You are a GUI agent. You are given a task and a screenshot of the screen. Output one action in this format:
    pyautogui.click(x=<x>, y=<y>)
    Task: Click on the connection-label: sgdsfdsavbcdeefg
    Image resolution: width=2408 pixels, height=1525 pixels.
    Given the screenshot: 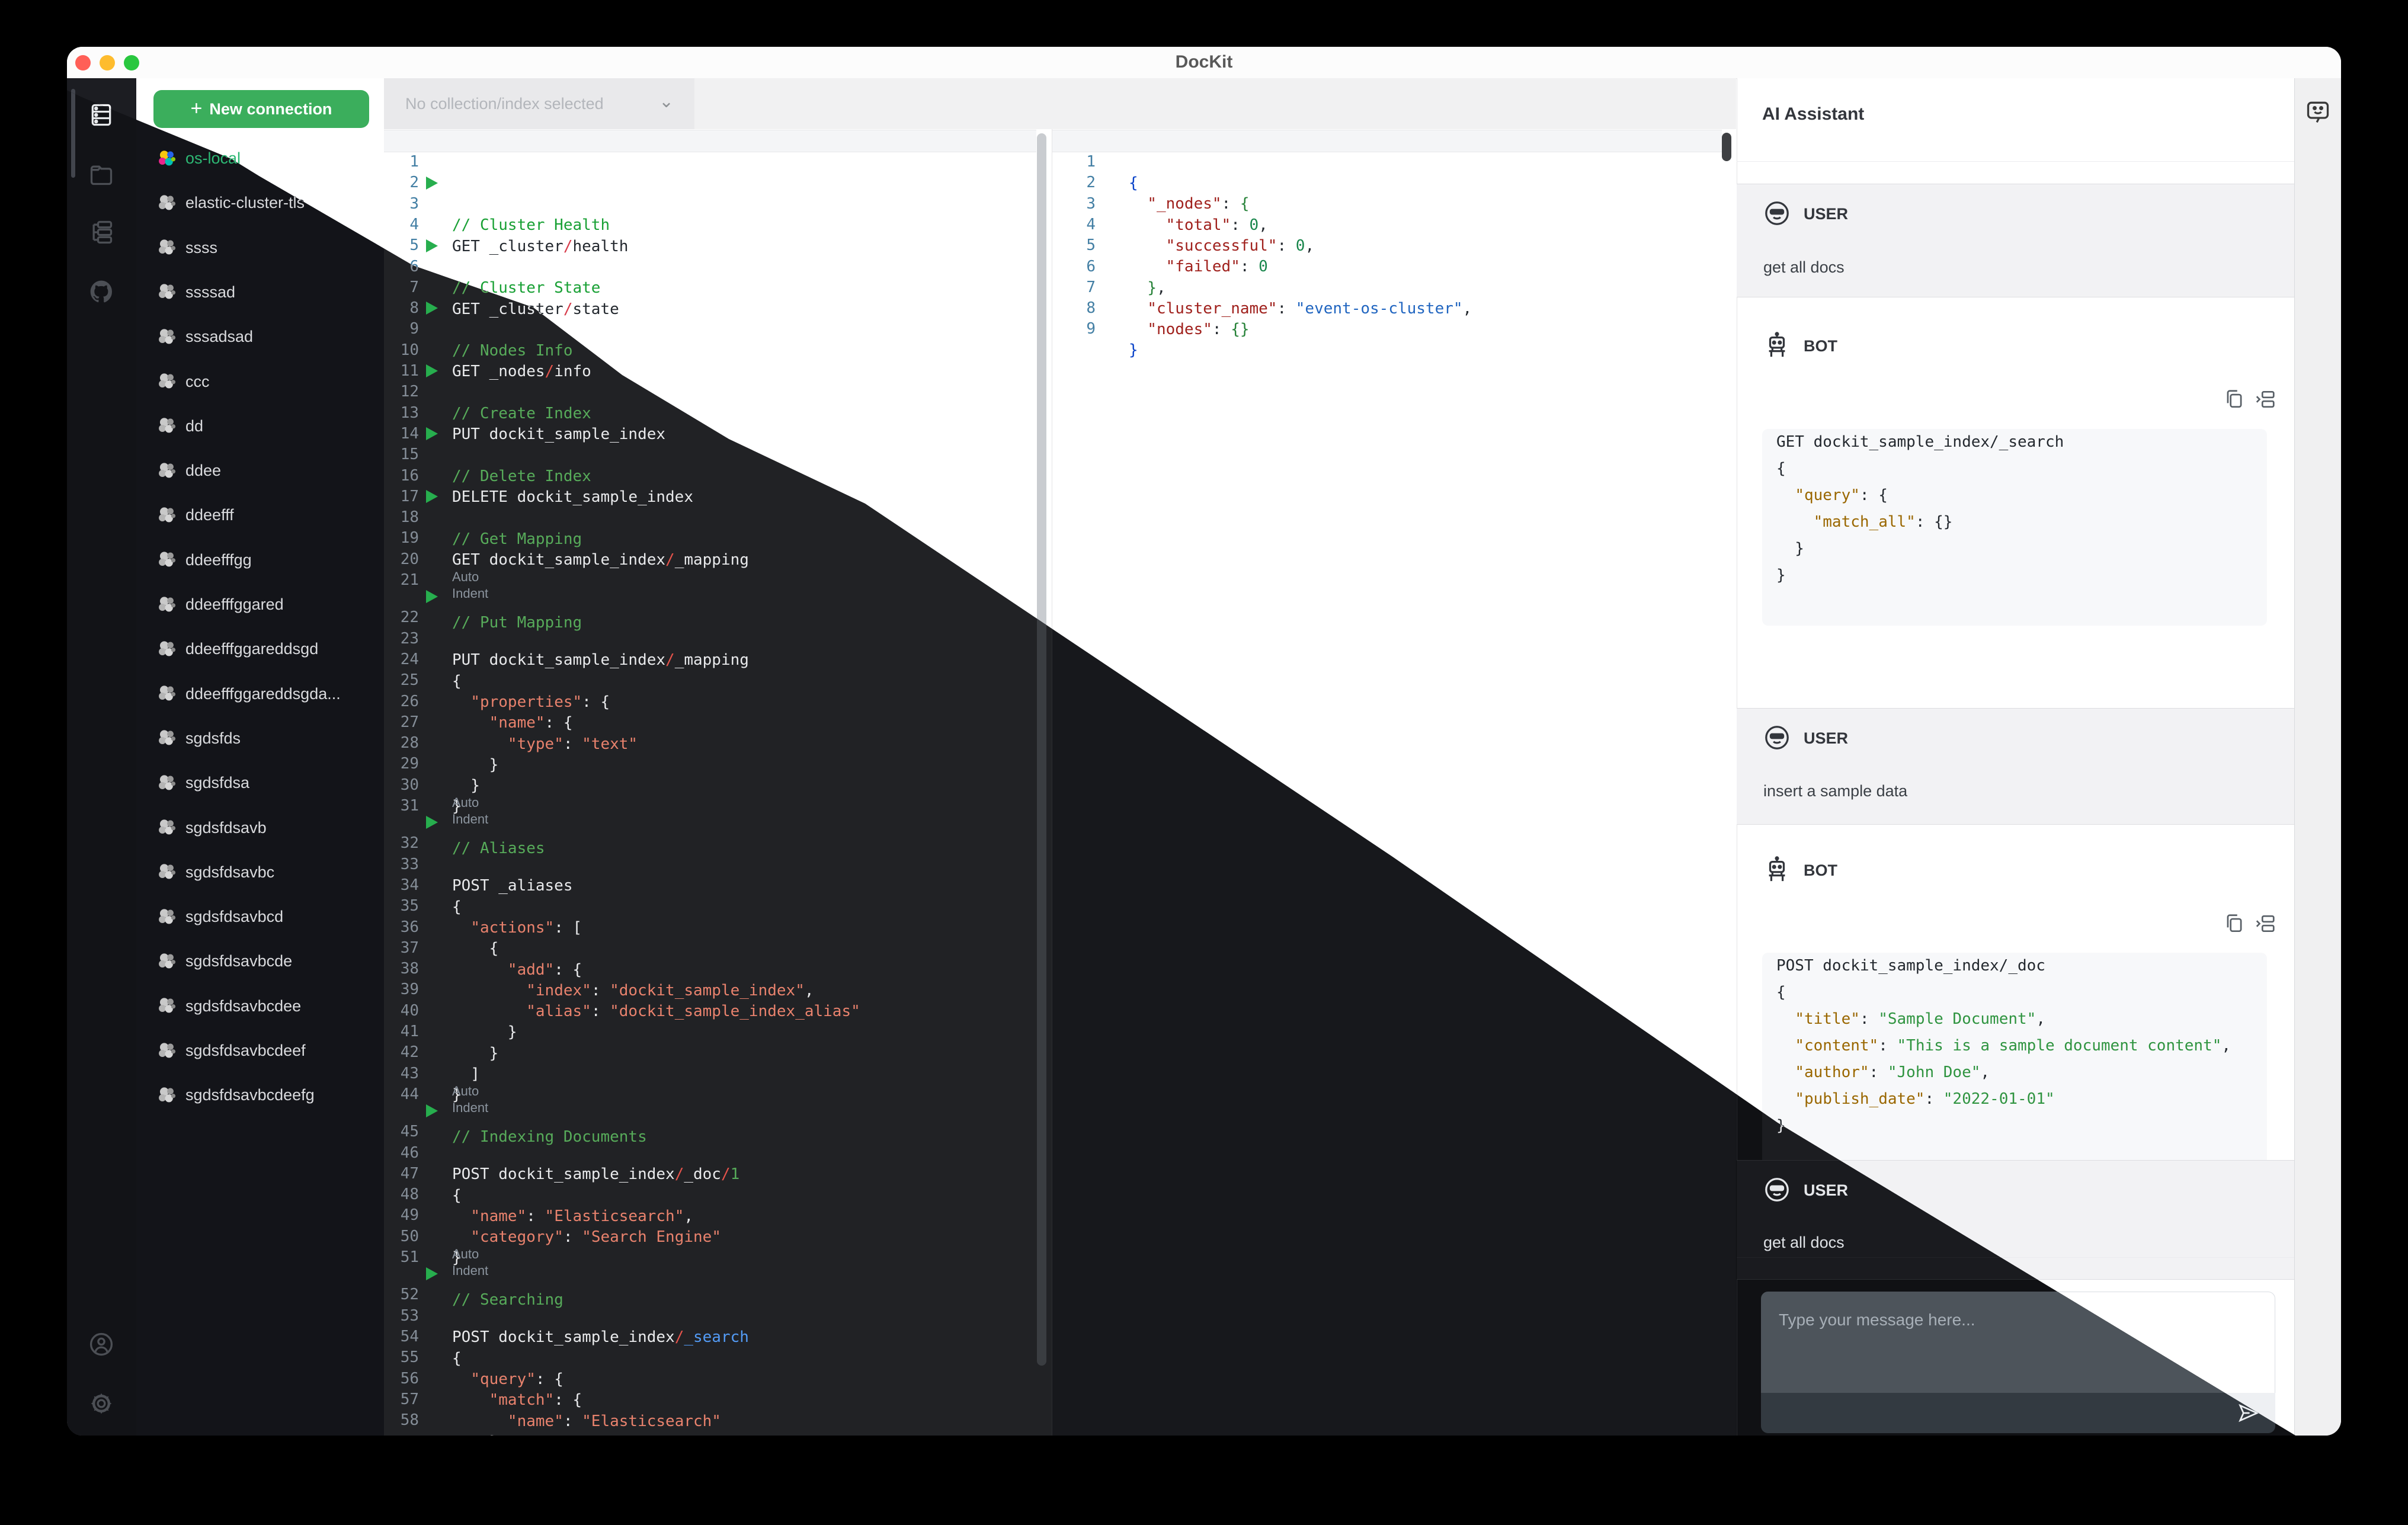 What is the action you would take?
    pyautogui.click(x=250, y=1095)
    